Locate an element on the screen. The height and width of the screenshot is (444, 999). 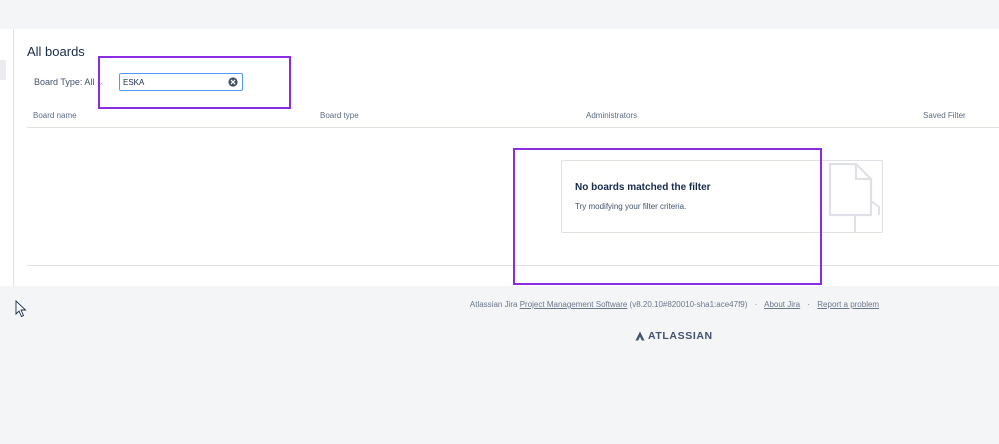
empty-state-subtitle: Try modifying your filter criteria. is located at coordinates (631, 206).